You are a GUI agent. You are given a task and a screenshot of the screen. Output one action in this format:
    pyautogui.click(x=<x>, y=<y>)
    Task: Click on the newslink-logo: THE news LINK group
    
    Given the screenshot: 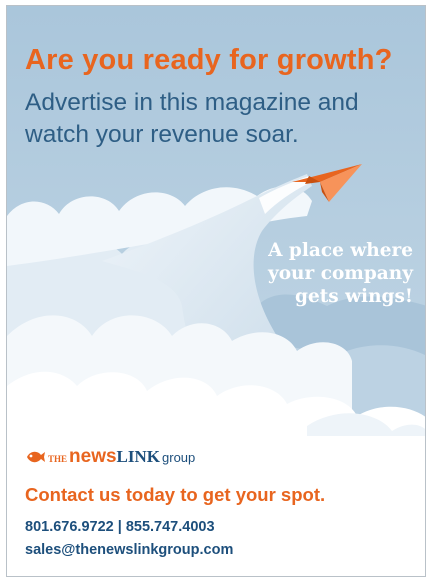 What is the action you would take?
    pyautogui.click(x=110, y=457)
    